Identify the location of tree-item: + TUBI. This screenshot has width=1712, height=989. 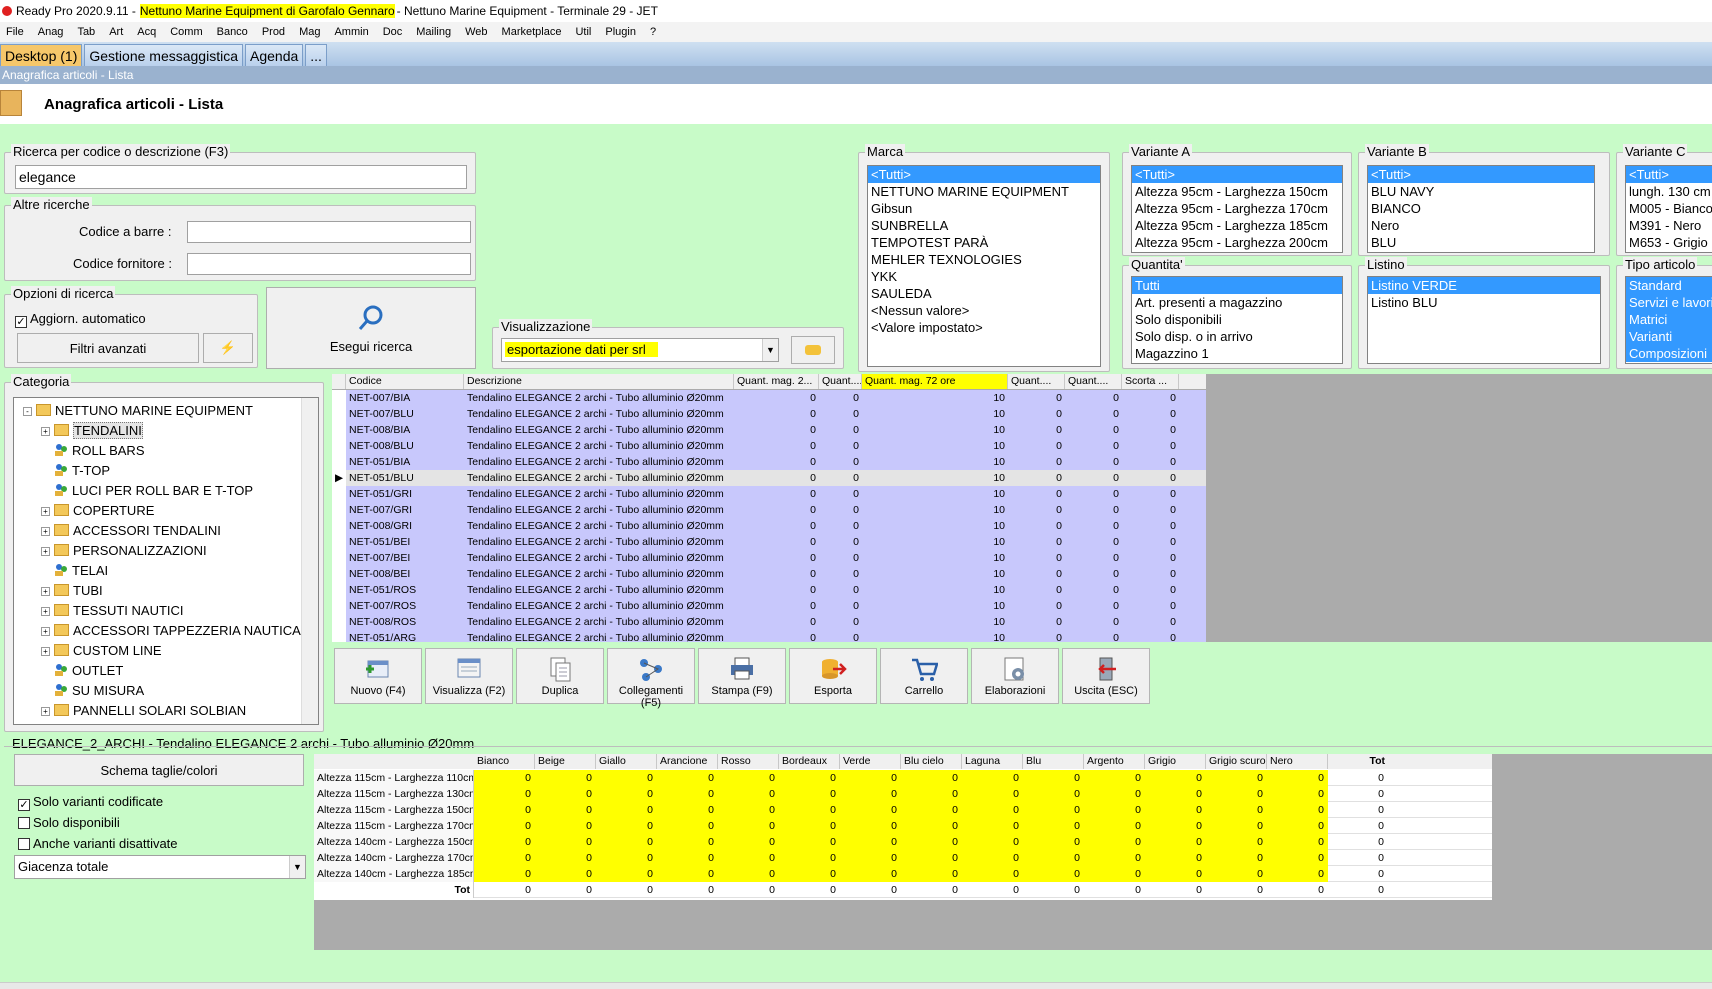
(70, 591).